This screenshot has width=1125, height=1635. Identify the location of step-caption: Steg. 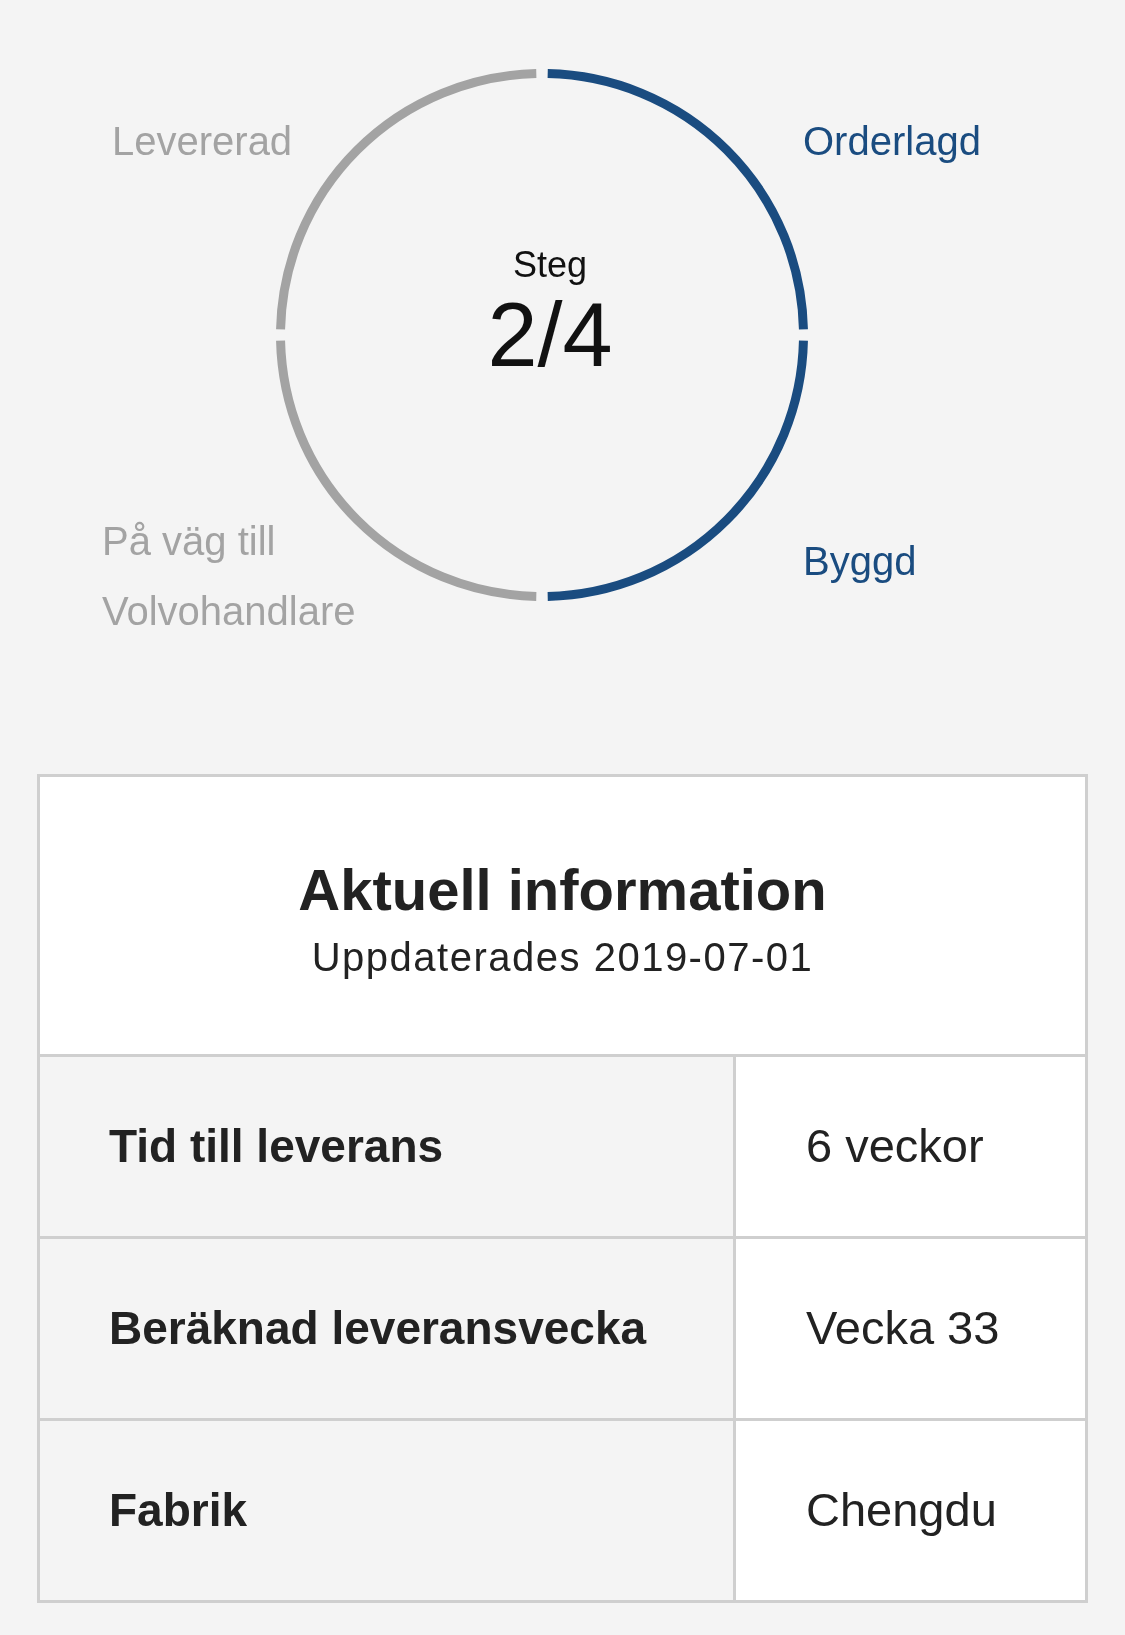
(550, 265).